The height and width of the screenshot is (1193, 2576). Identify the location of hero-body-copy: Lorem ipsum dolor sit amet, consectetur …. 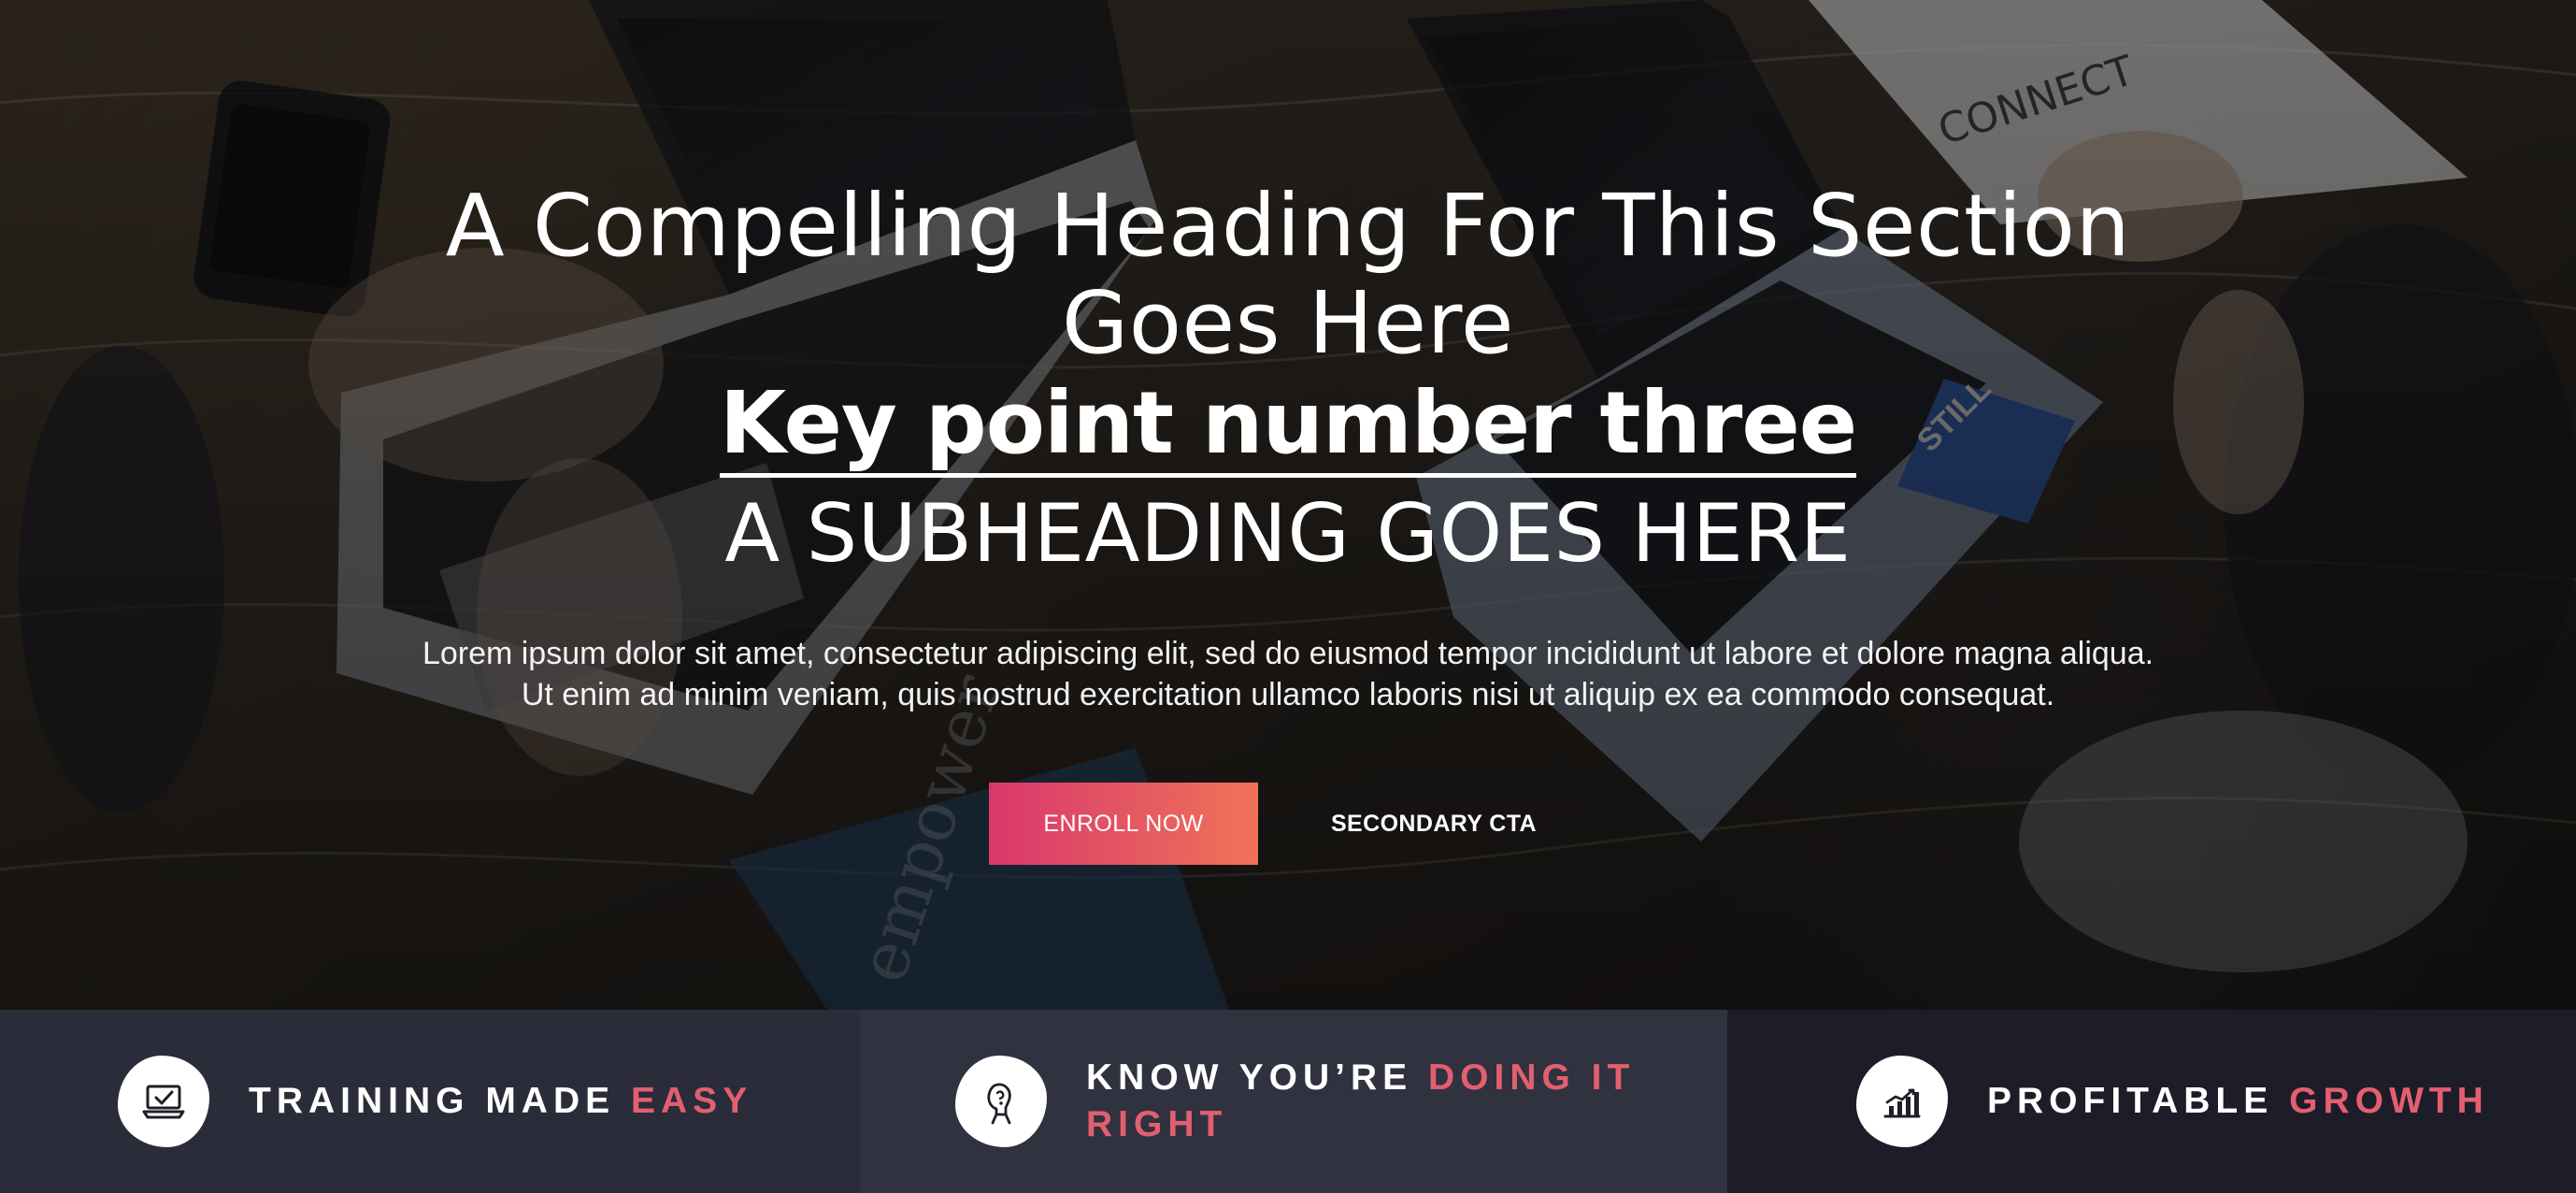
(1288, 674).